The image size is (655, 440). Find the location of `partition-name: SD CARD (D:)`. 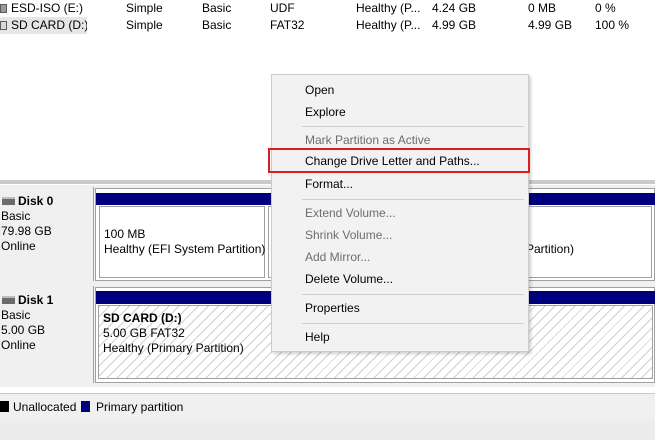

partition-name: SD CARD (D:) is located at coordinates (142, 318).